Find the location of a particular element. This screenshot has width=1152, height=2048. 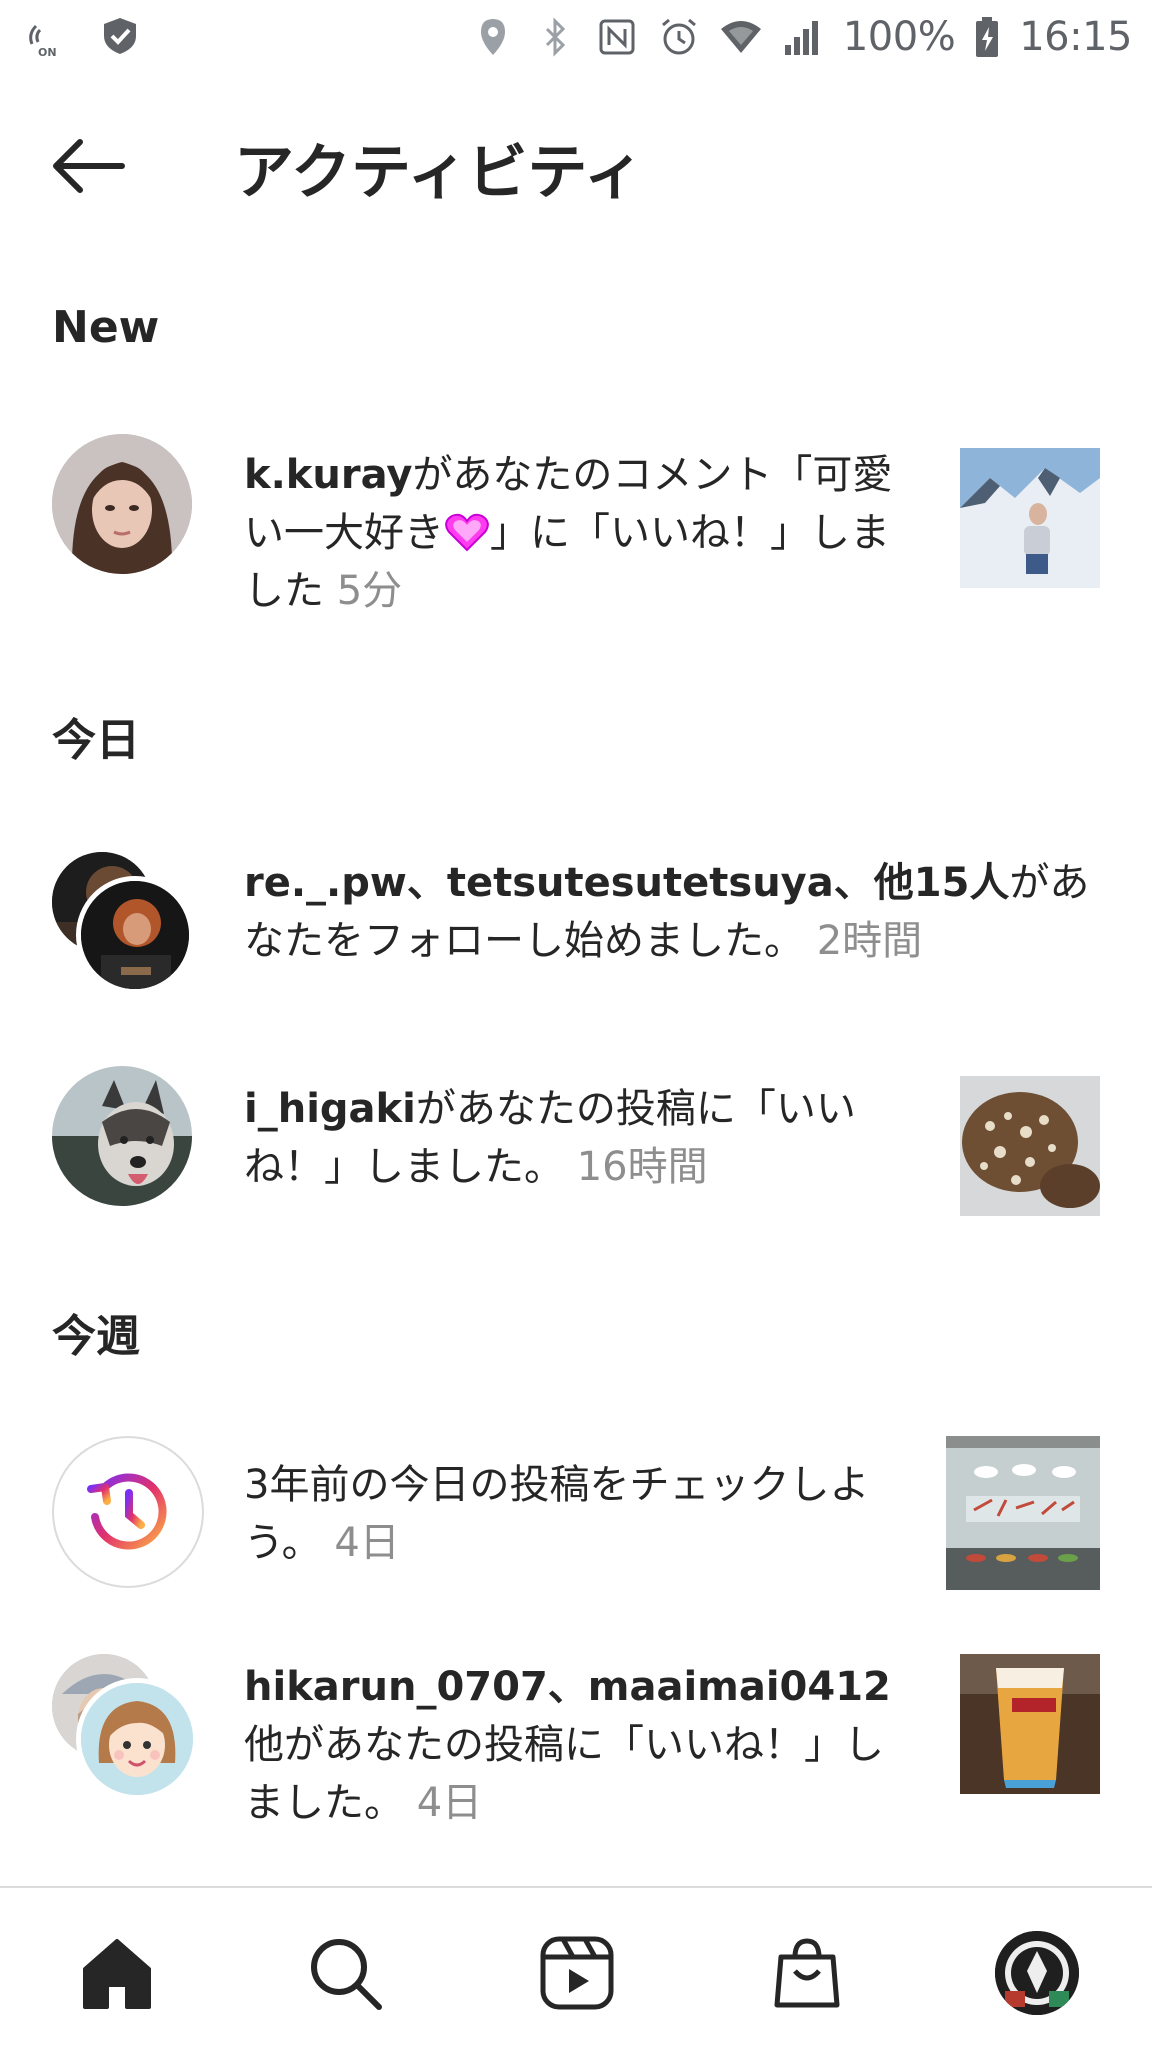

profile-avatar is located at coordinates (1037, 1973).